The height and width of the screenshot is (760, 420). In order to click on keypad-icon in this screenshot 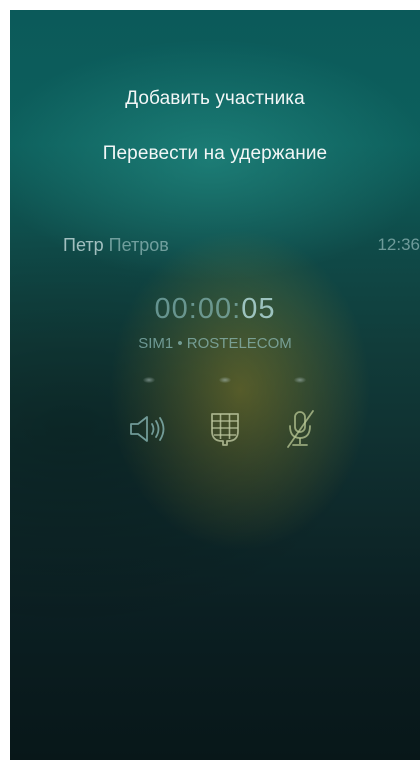, I will do `click(225, 429)`.